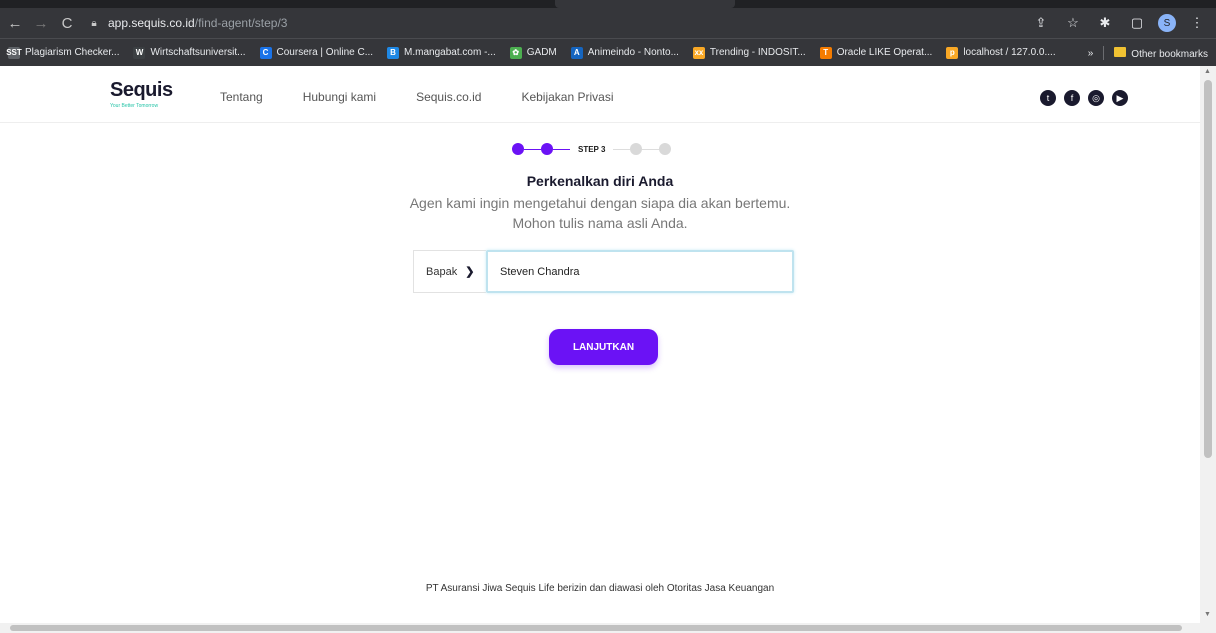  What do you see at coordinates (1072, 98) in the screenshot?
I see `facebook-icon: f` at bounding box center [1072, 98].